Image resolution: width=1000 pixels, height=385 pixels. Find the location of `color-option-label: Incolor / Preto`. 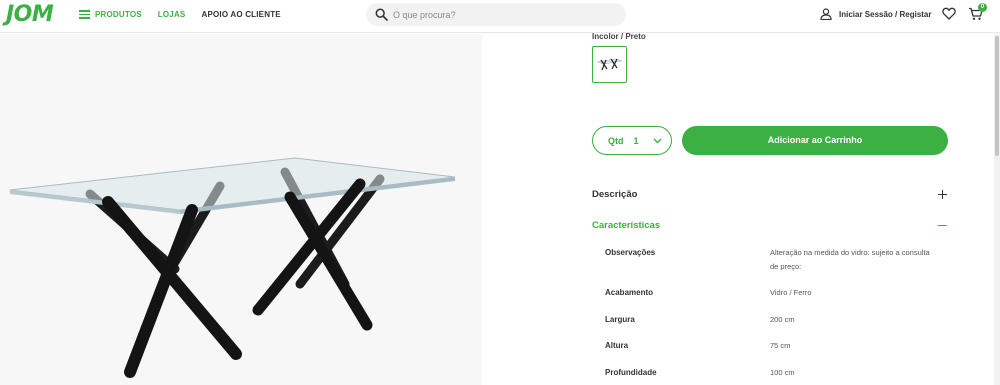

color-option-label: Incolor / Preto is located at coordinates (619, 36).